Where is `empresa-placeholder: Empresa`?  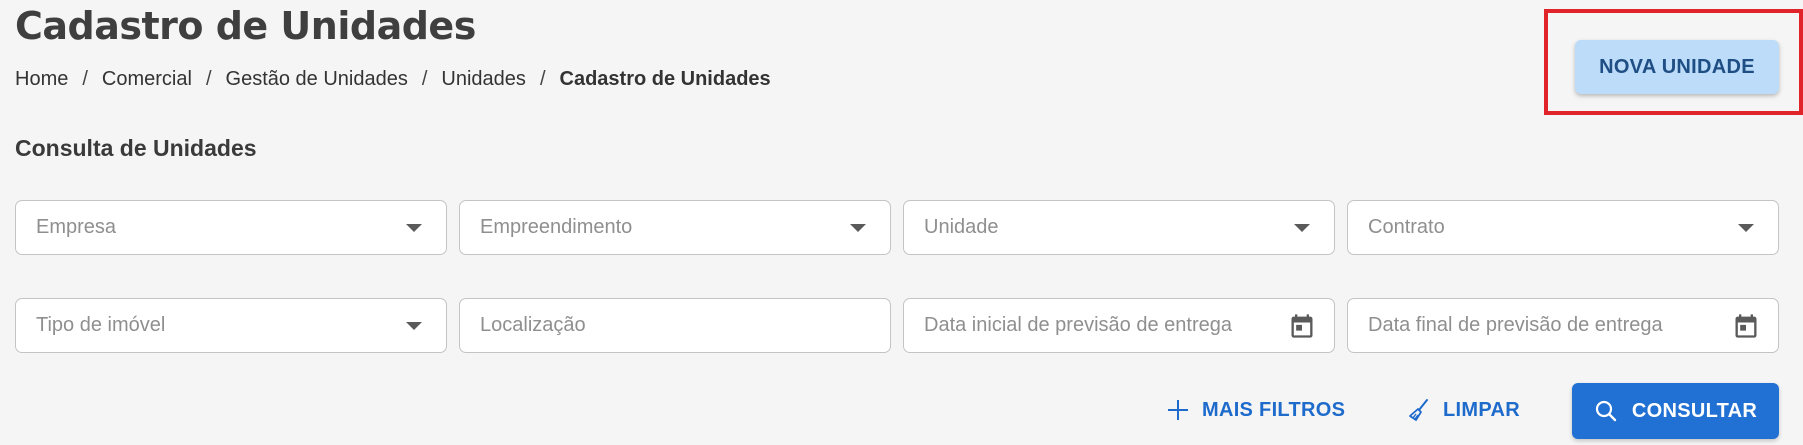
empresa-placeholder: Empresa is located at coordinates (76, 227).